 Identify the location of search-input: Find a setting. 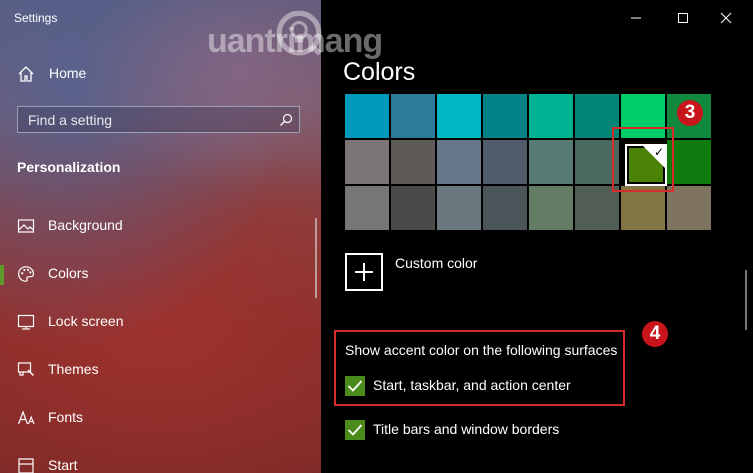
(158, 119).